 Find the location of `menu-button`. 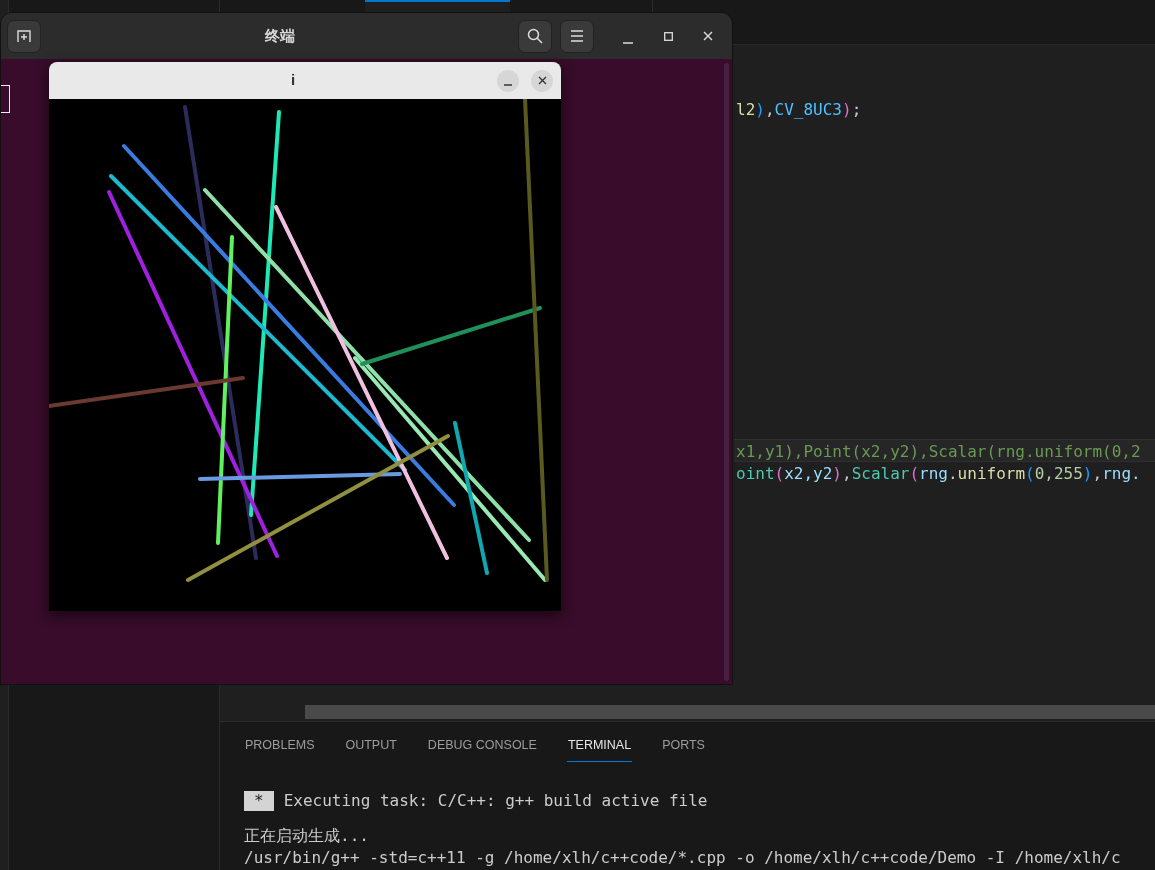

menu-button is located at coordinates (577, 36).